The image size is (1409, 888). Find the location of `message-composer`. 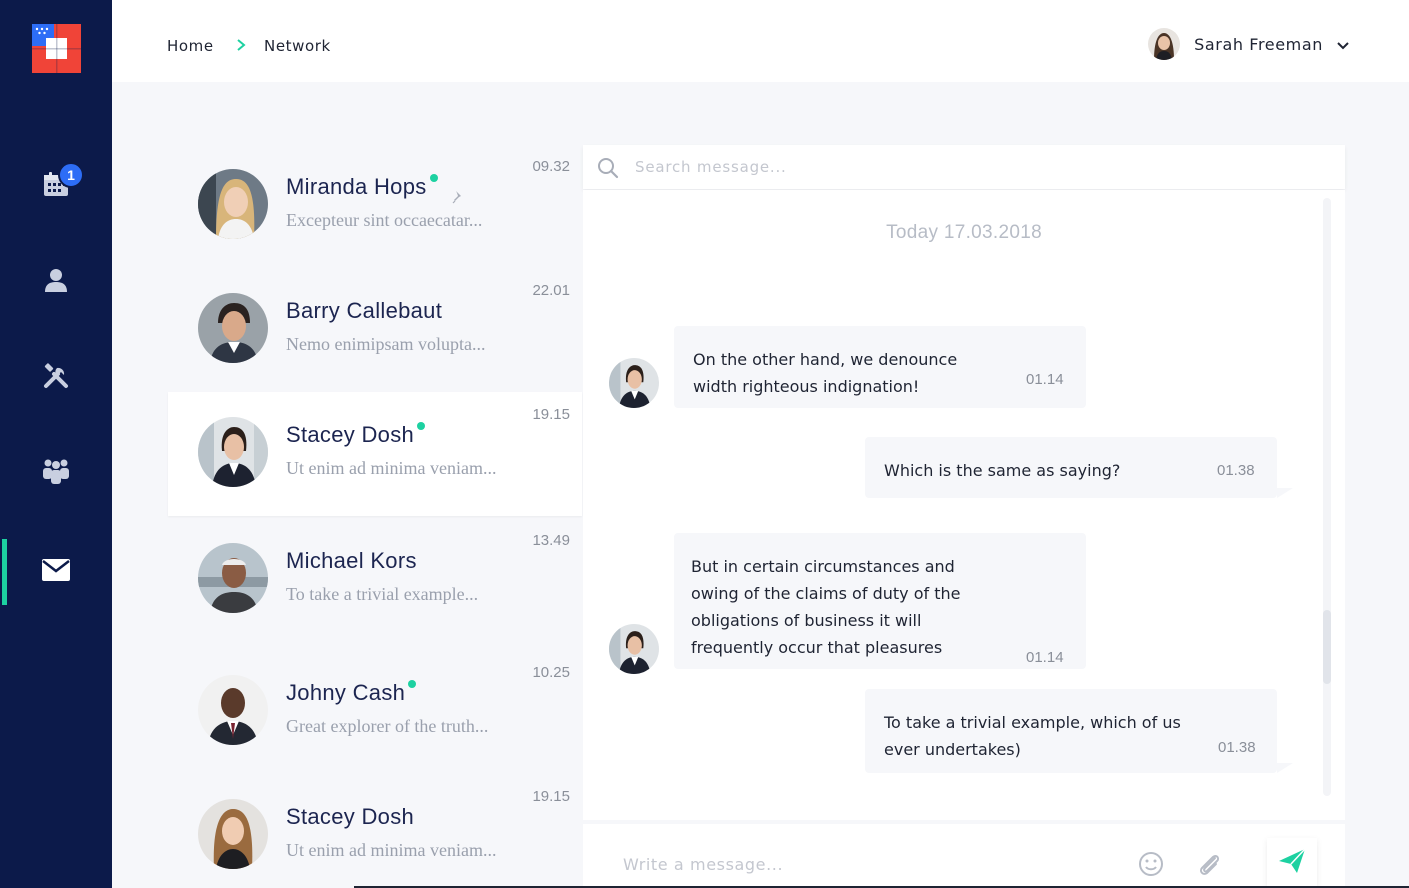

message-composer is located at coordinates (964, 856).